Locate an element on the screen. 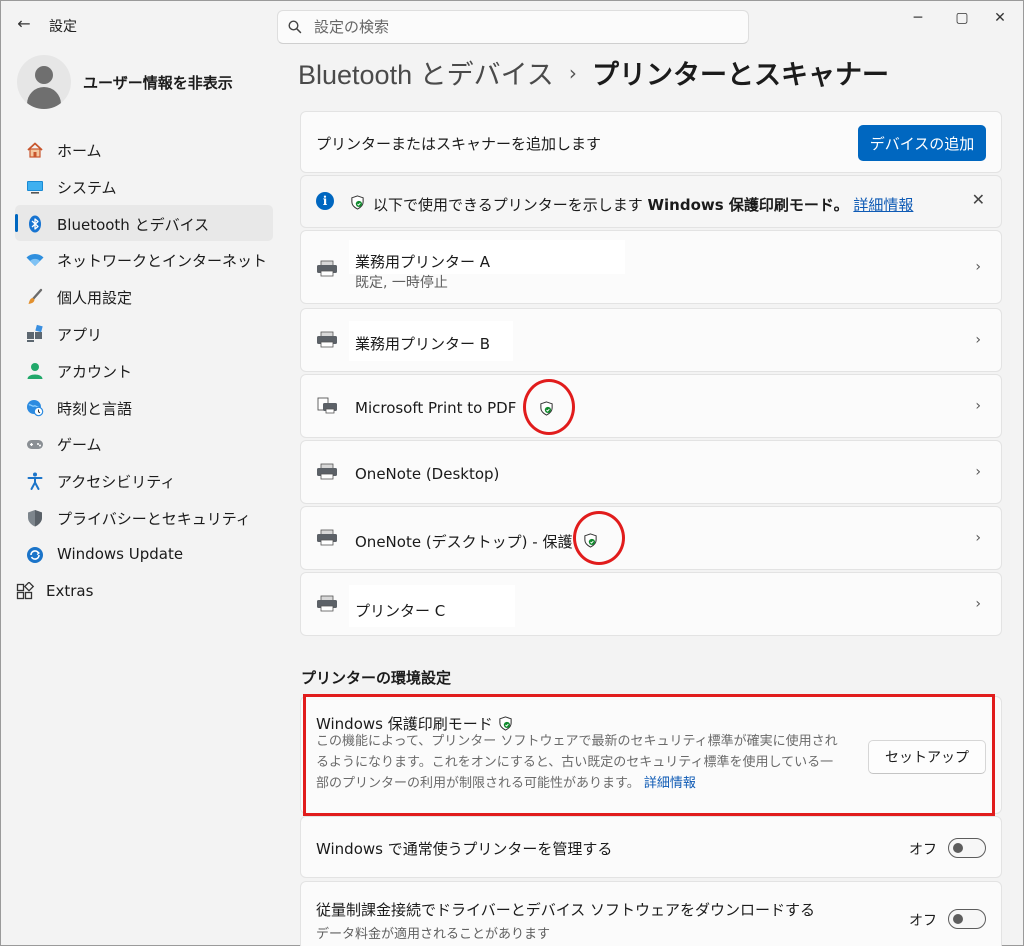 The height and width of the screenshot is (946, 1024). sidebar-item-label: アクセシビリティ is located at coordinates (116, 482).